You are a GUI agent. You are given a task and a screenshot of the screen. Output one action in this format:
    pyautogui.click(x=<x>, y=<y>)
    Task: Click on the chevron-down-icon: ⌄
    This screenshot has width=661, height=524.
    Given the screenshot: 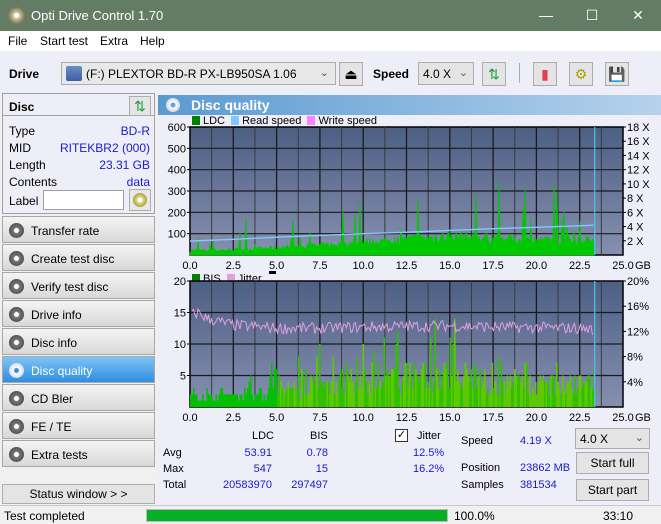 What is the action you would take?
    pyautogui.click(x=639, y=438)
    